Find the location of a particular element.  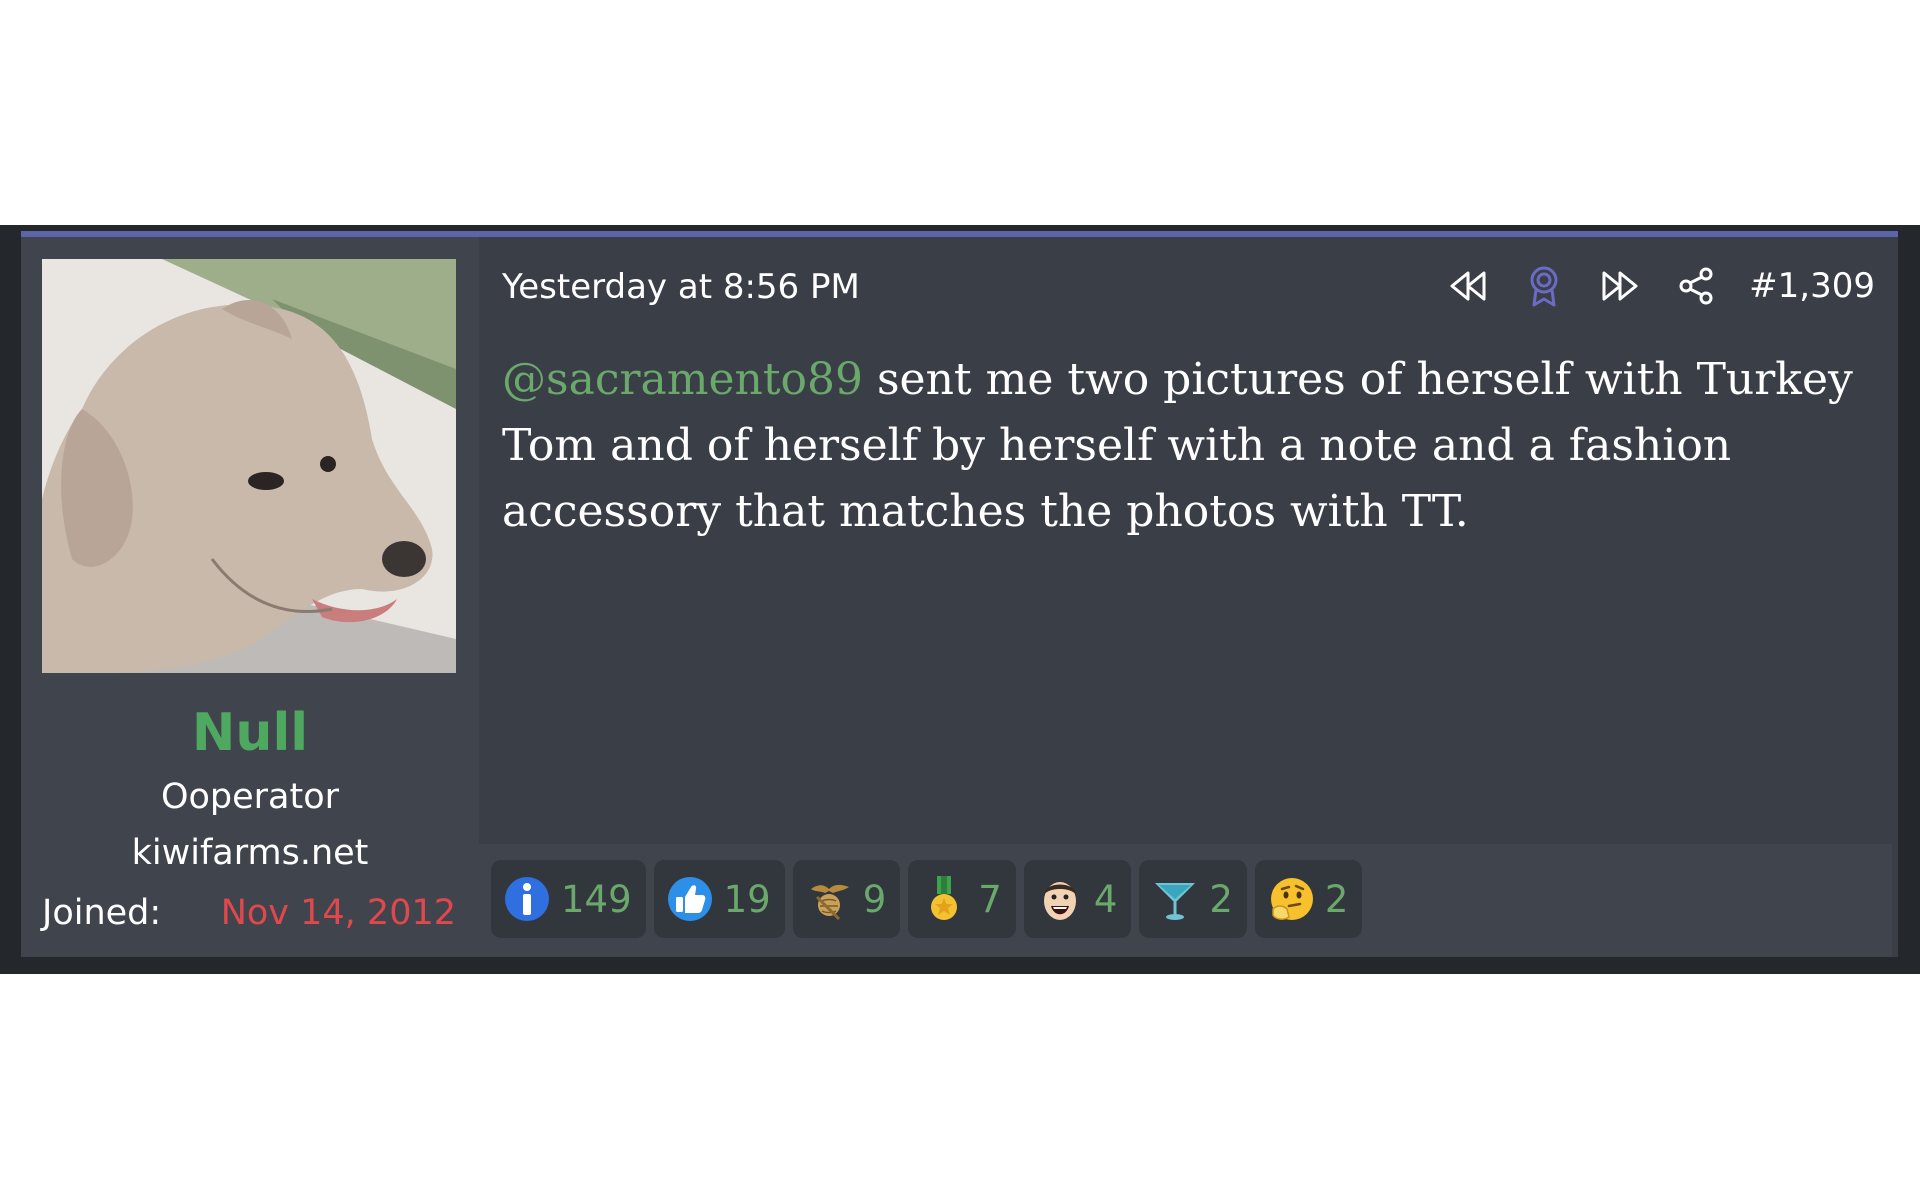

award-icon is located at coordinates (1544, 286).